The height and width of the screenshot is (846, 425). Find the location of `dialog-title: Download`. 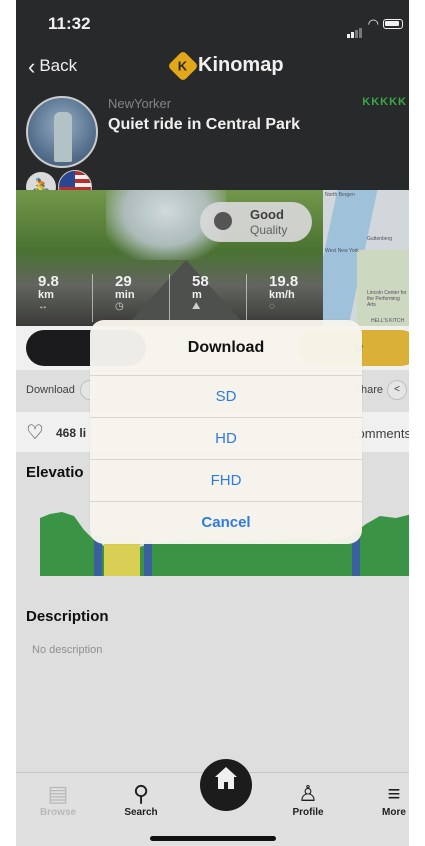

dialog-title: Download is located at coordinates (226, 348).